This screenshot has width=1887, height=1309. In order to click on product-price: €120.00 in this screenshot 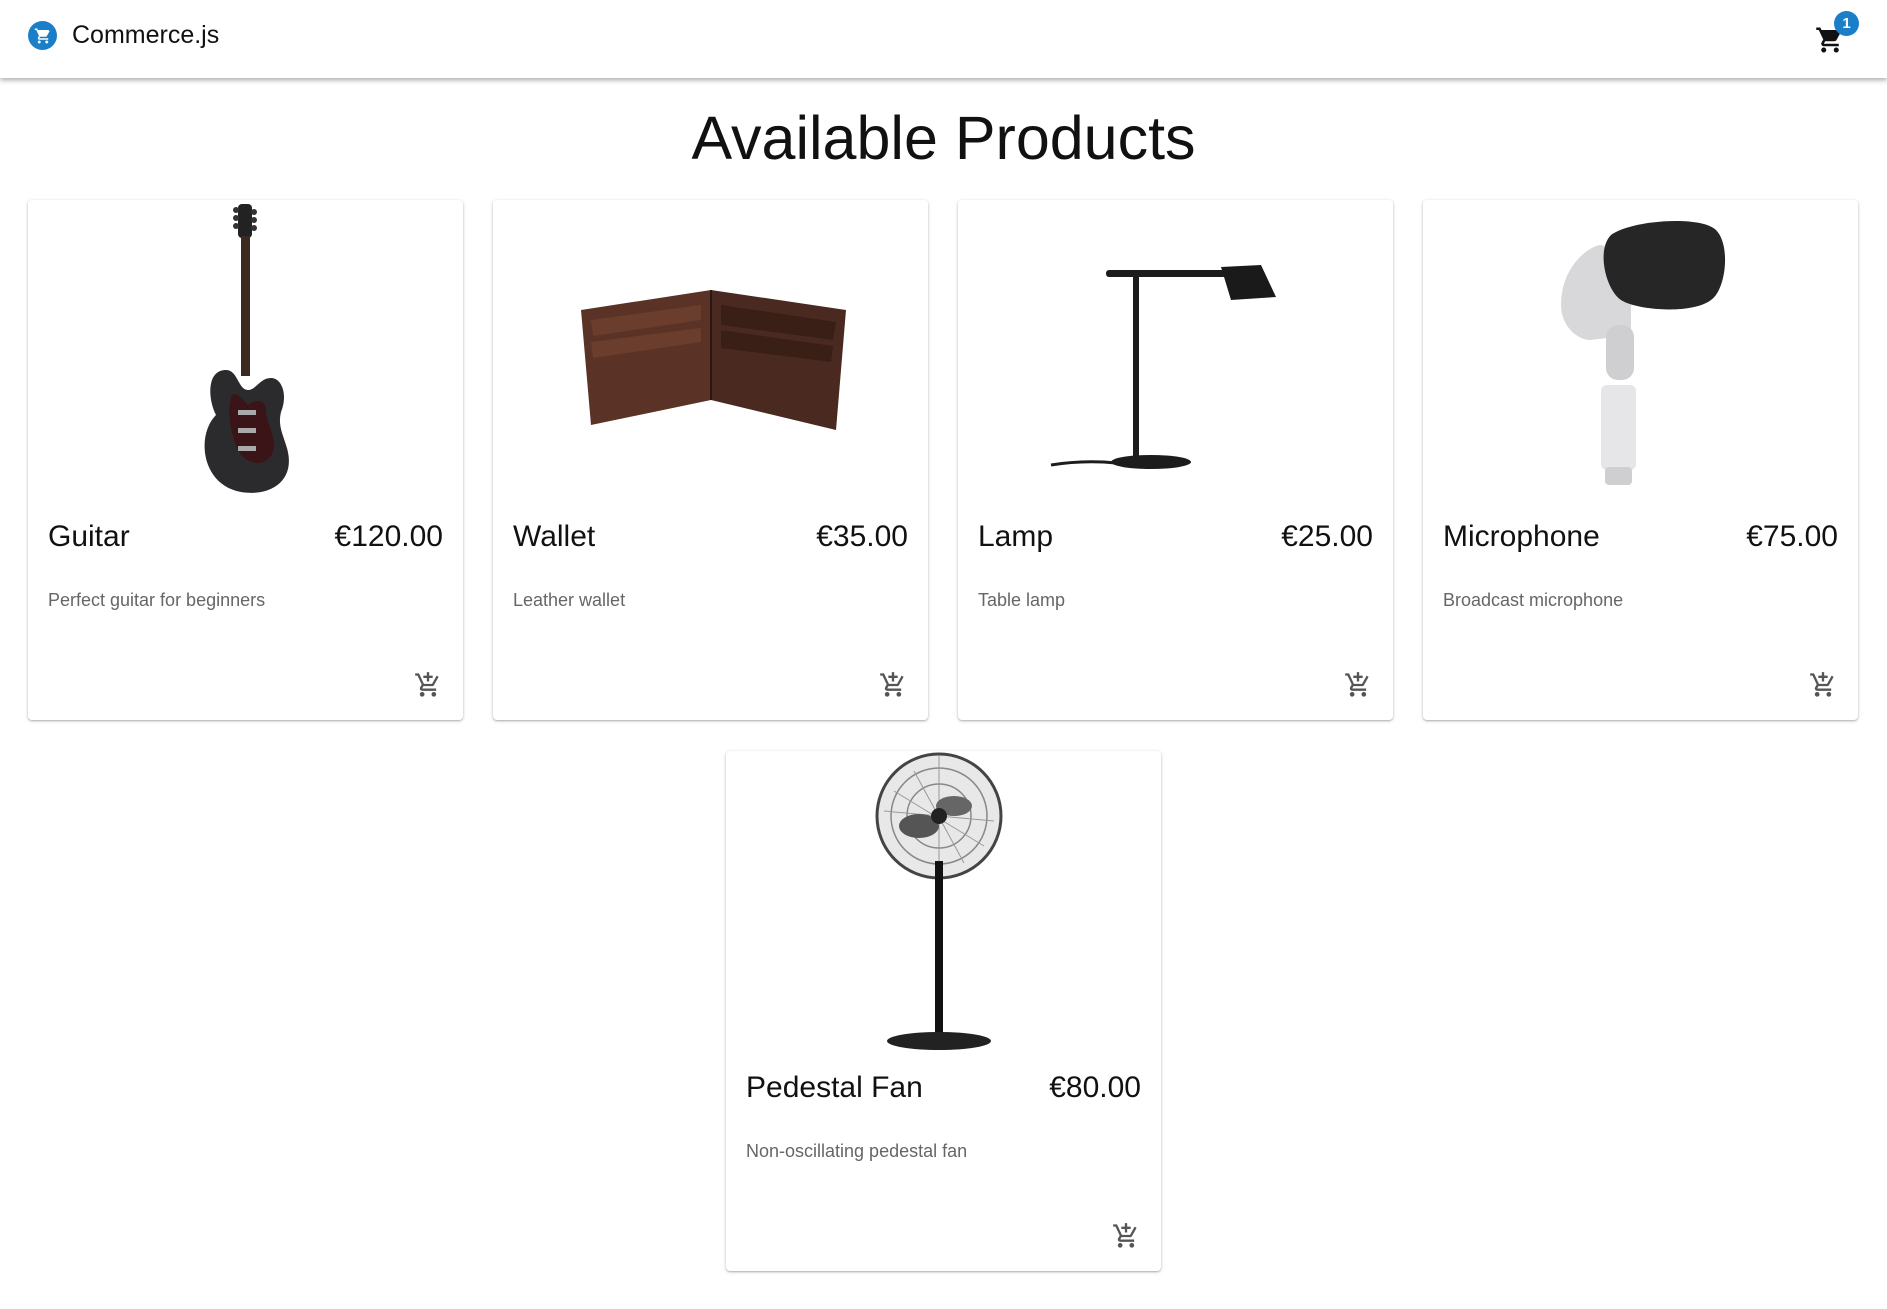, I will do `click(388, 536)`.